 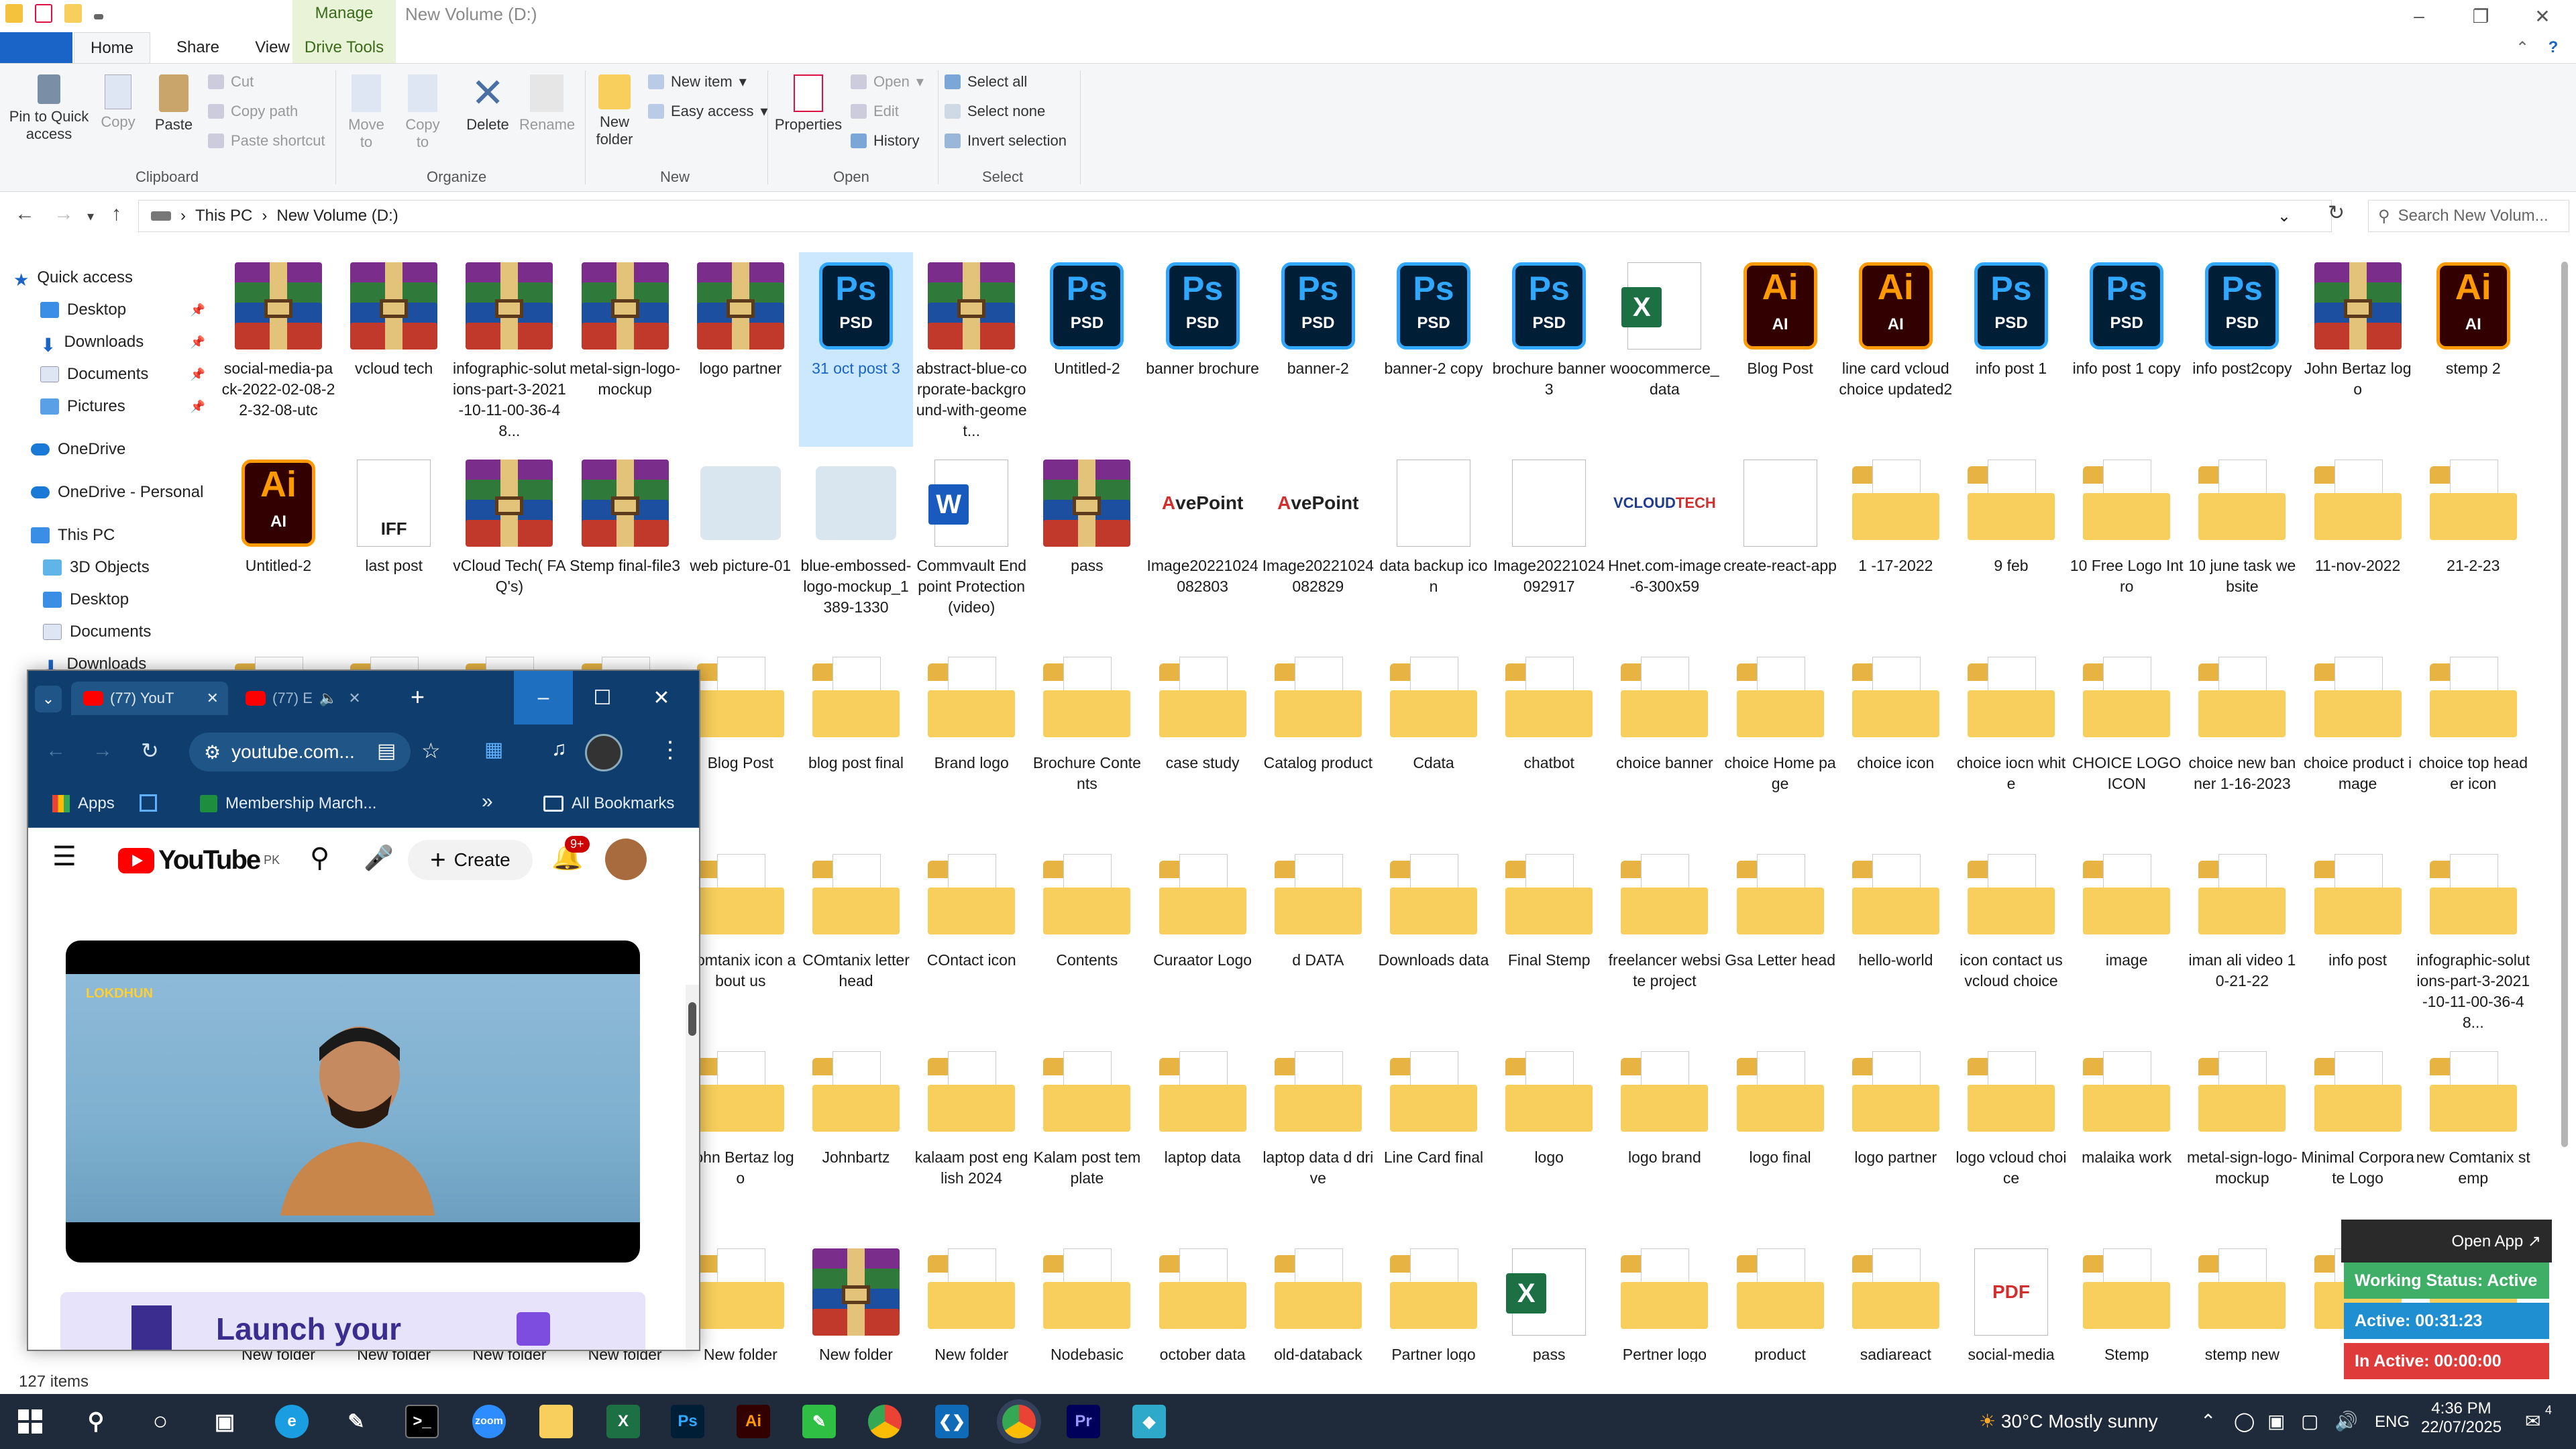 What do you see at coordinates (64, 856) in the screenshot?
I see `hamburger-menu-icon: ☰` at bounding box center [64, 856].